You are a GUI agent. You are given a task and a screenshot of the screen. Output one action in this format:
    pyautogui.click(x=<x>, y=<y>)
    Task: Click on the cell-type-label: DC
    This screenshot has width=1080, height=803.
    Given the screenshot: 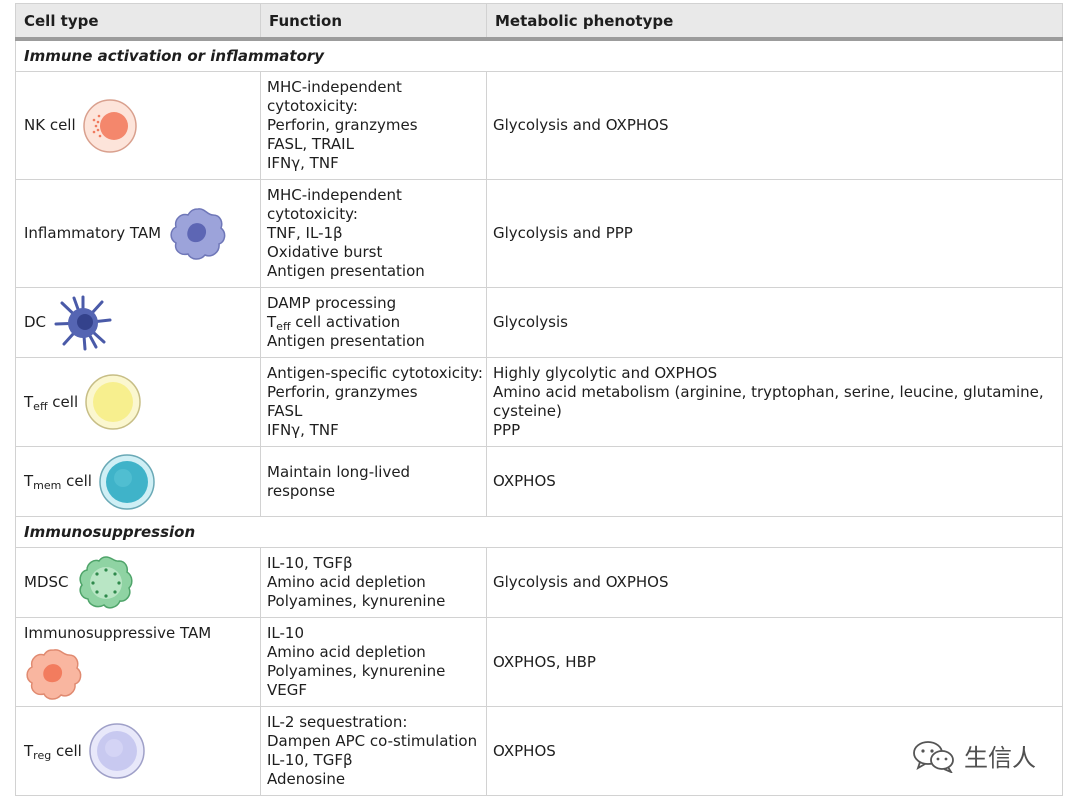 What is the action you would take?
    pyautogui.click(x=35, y=322)
    